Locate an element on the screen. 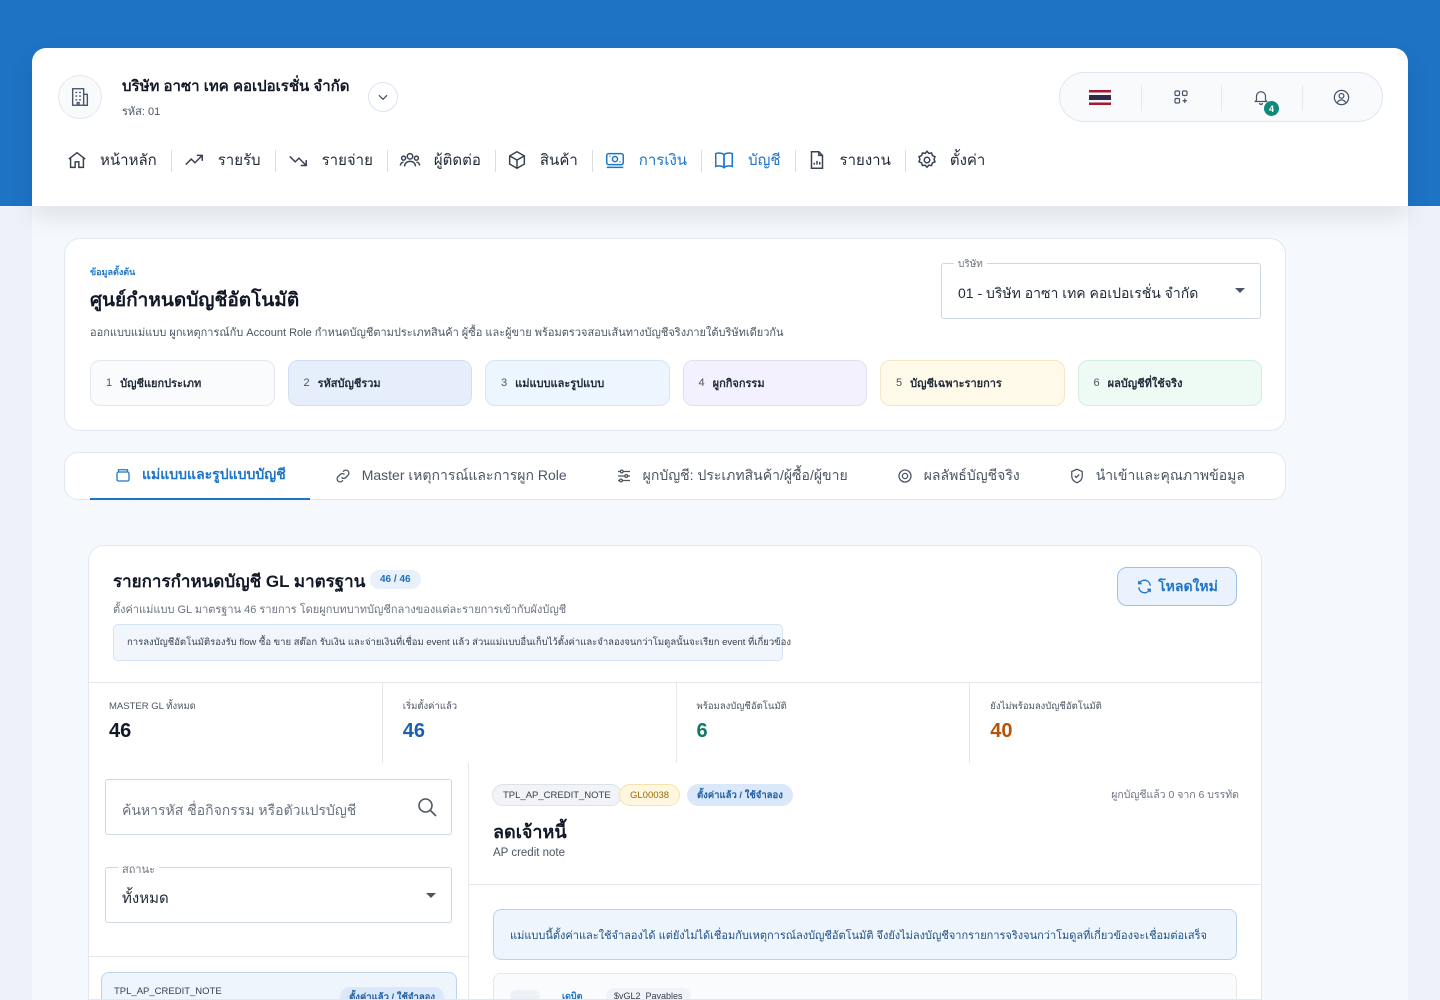 This screenshot has width=1440, height=1000. contacts-icon is located at coordinates (410, 160).